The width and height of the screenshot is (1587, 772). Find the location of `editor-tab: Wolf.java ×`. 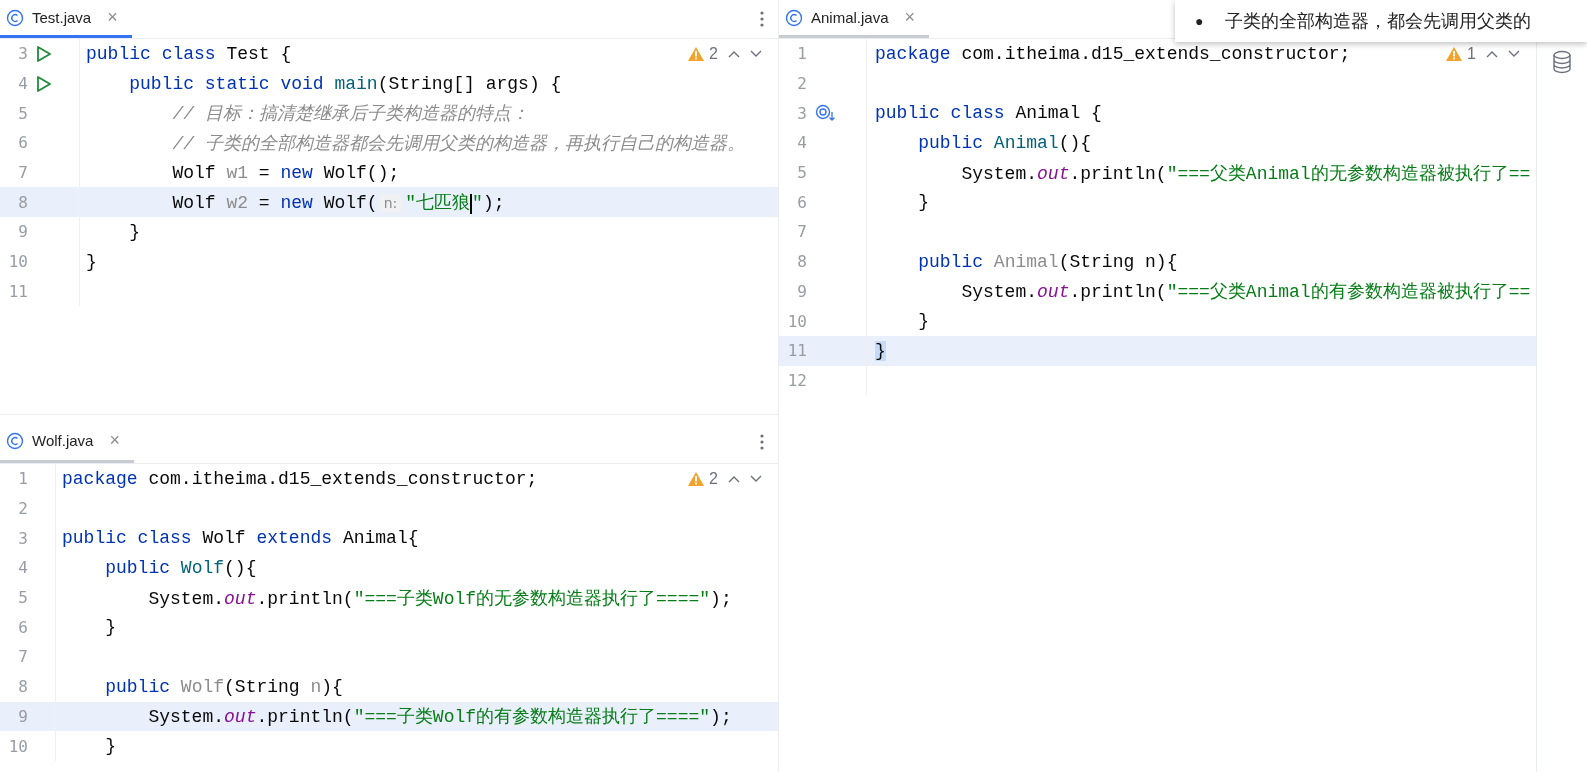

editor-tab: Wolf.java × is located at coordinates (67, 442).